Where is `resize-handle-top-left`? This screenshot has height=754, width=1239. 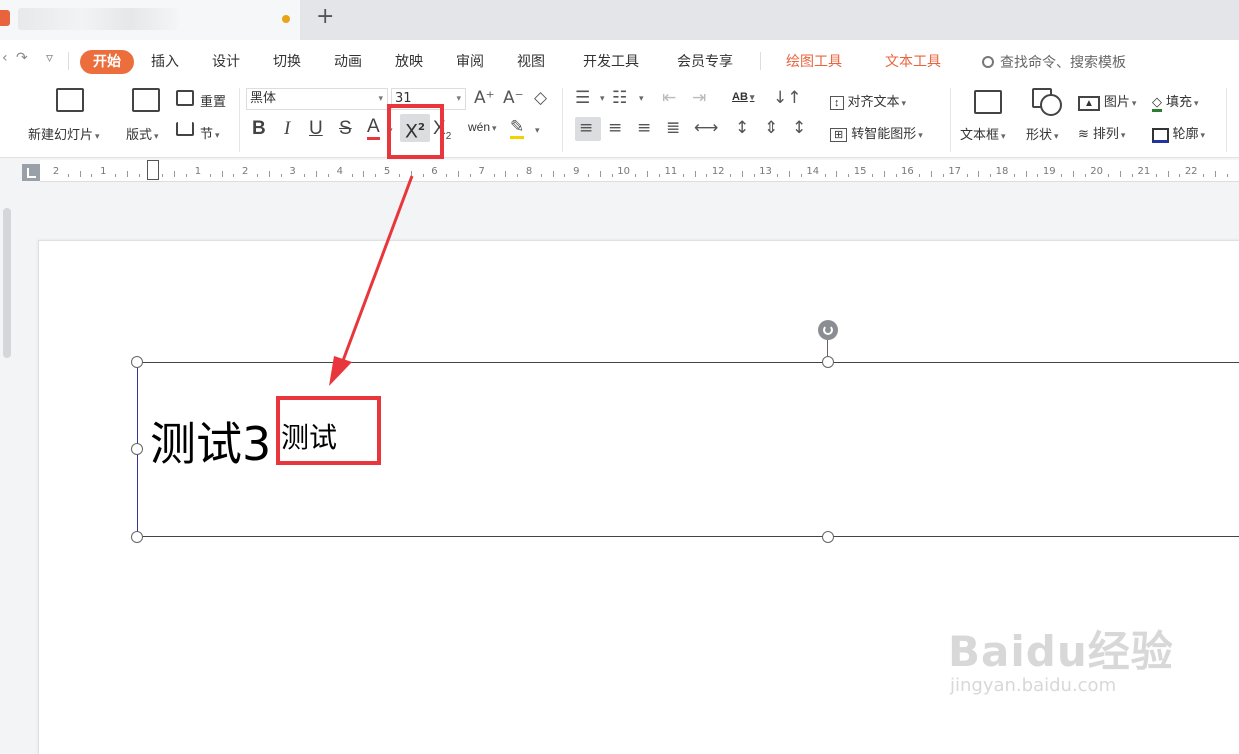
resize-handle-top-left is located at coordinates (137, 362).